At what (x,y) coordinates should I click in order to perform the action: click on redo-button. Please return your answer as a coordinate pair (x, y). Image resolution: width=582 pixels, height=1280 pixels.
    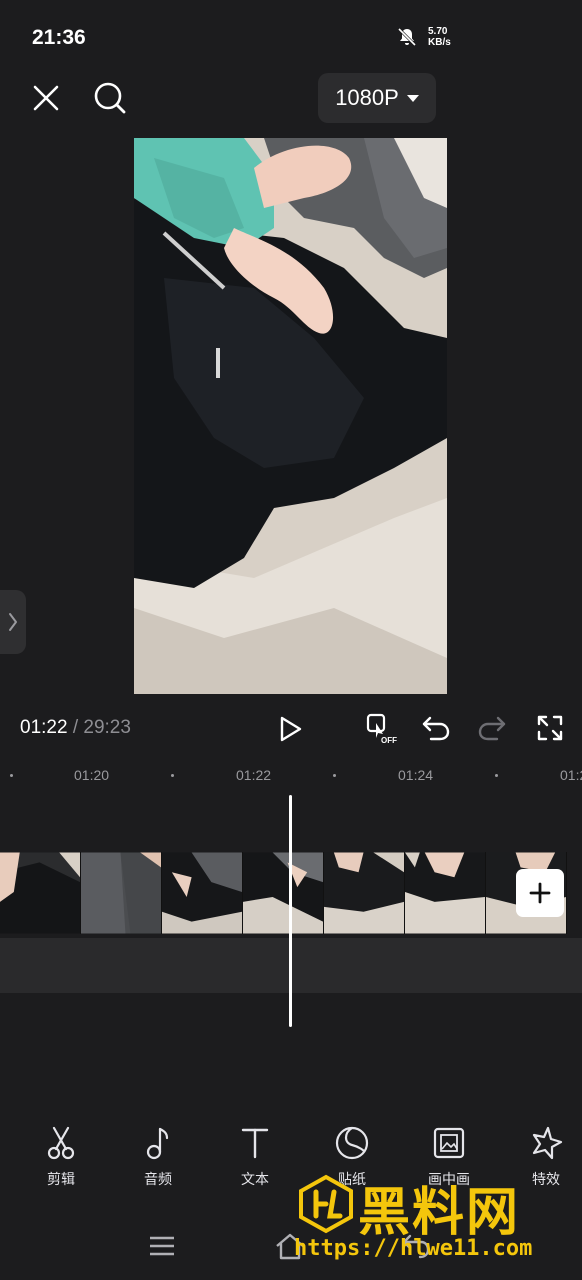
    Looking at the image, I should click on (492, 728).